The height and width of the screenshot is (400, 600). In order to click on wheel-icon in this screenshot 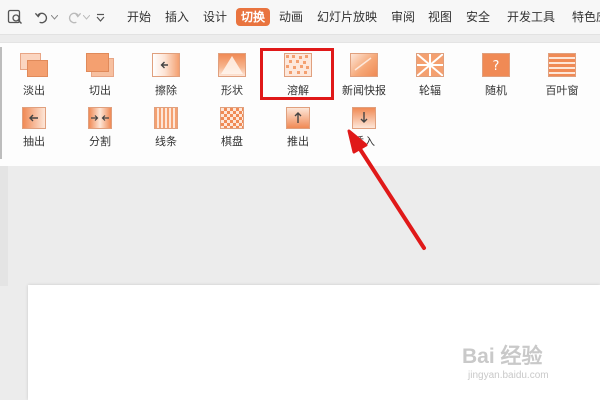, I will do `click(430, 65)`.